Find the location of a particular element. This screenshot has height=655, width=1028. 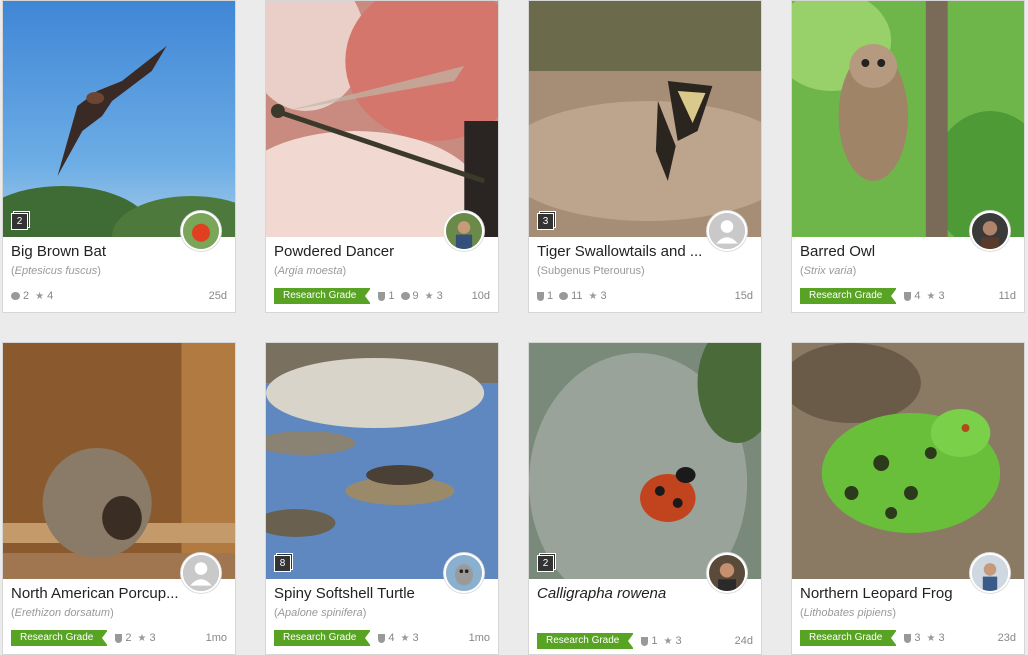

observation-age: 25d is located at coordinates (217, 296).